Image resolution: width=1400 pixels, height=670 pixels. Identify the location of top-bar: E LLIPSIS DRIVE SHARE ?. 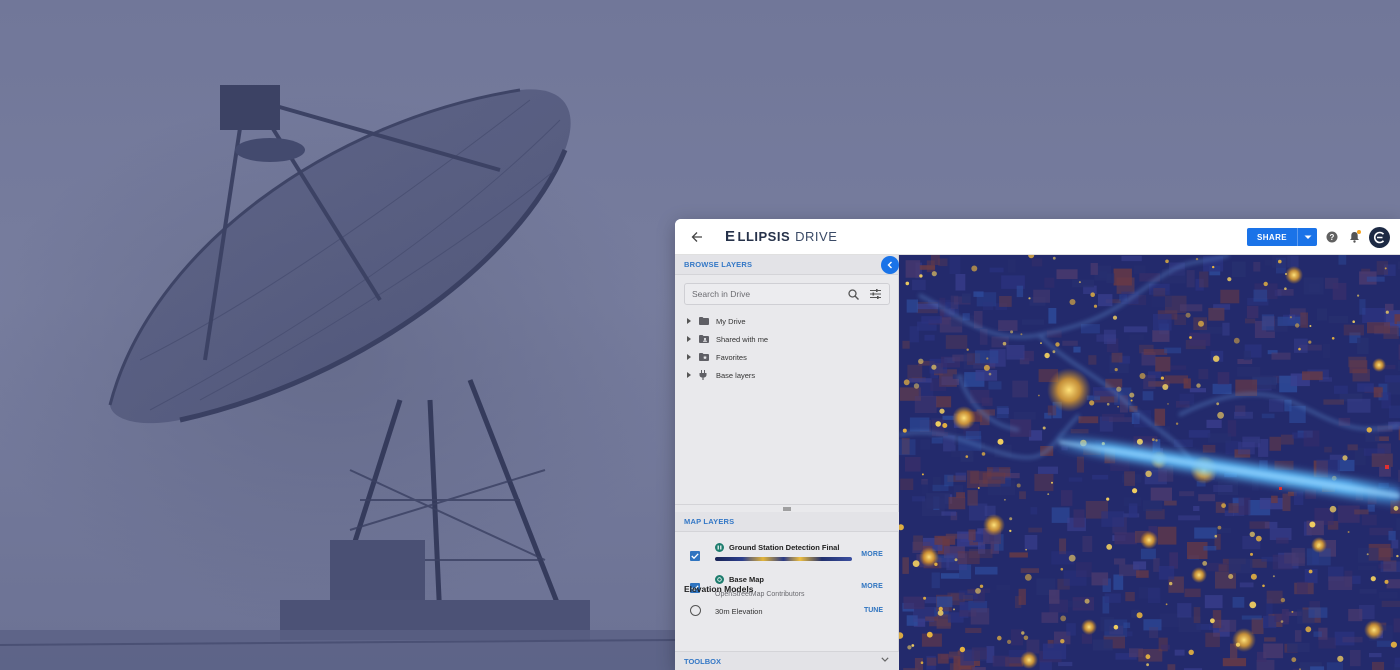
(1037, 237).